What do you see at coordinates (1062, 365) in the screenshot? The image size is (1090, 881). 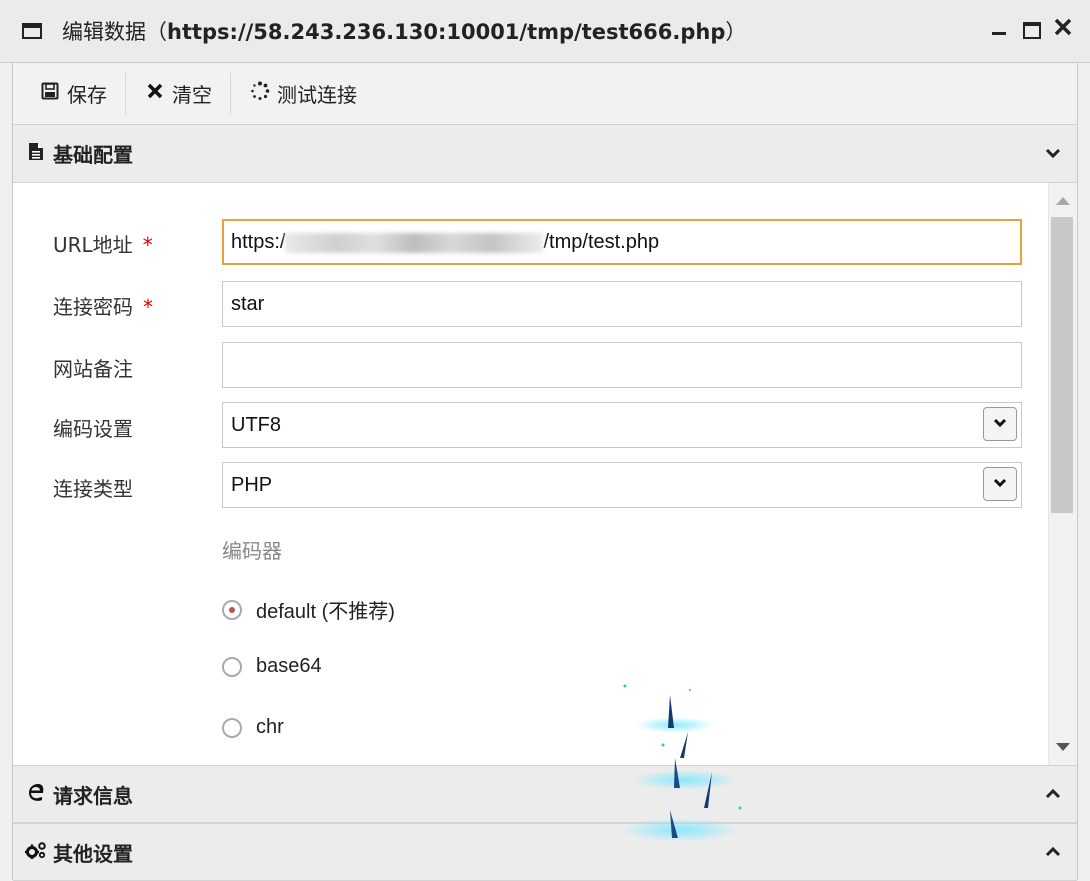 I see `scroll-thumb` at bounding box center [1062, 365].